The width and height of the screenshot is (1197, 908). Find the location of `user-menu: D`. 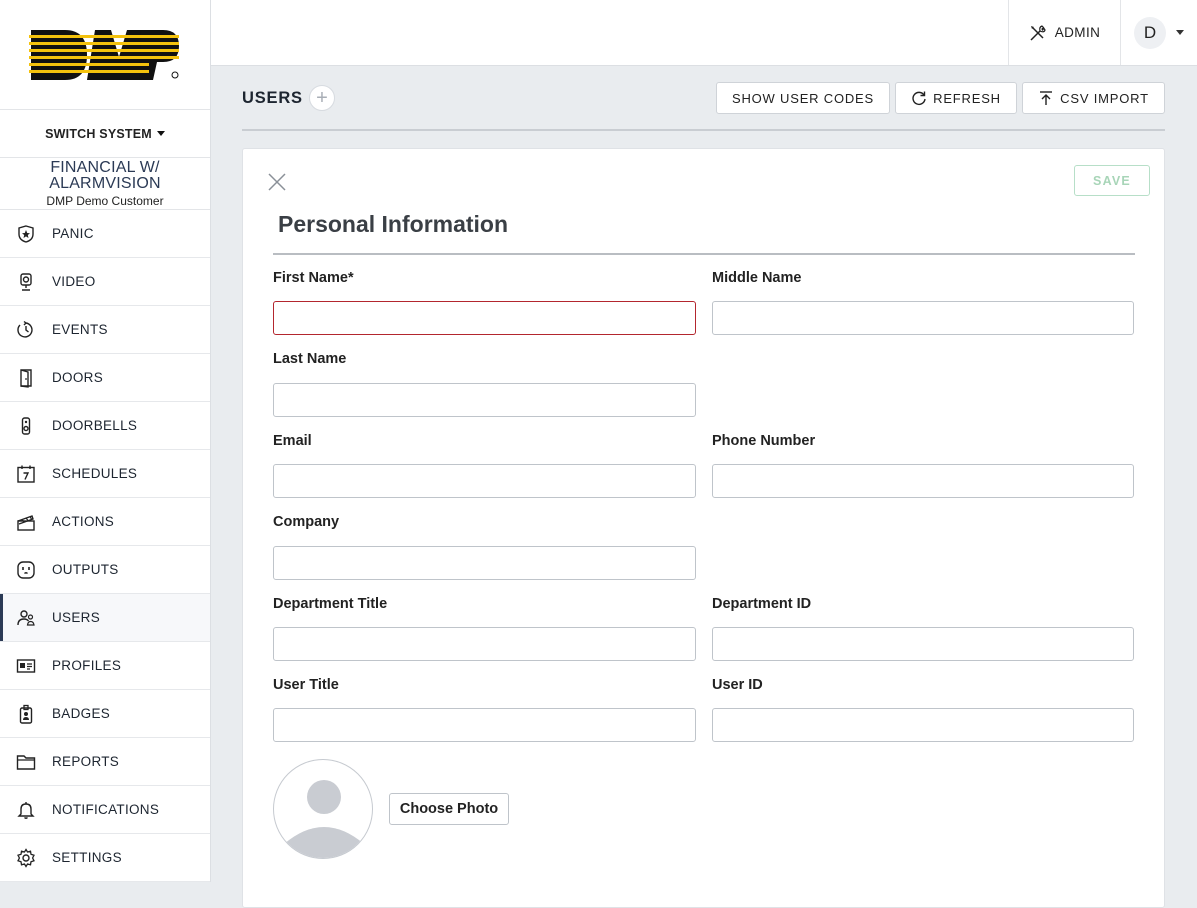

user-menu: D is located at coordinates (1158, 32).